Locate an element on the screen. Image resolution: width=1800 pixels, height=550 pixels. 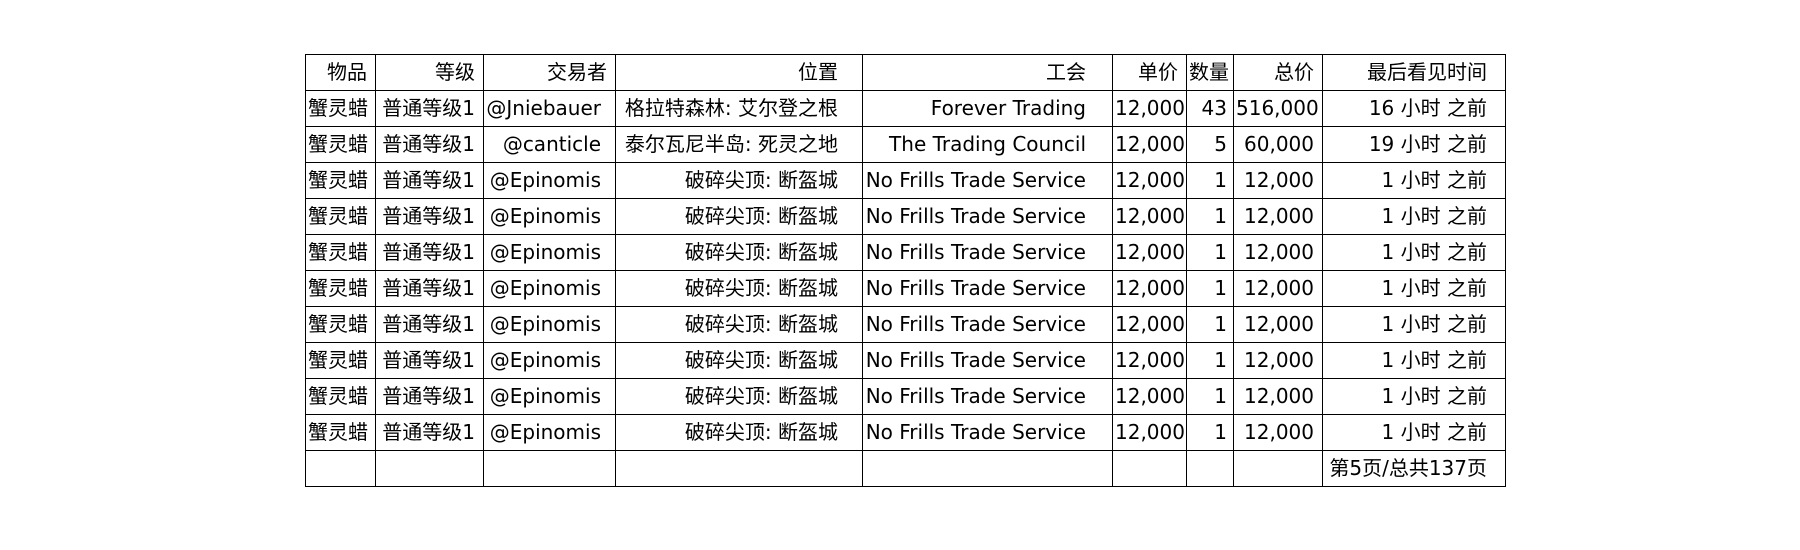
cell-location: 格拉特森林: 艾尔登之根 is located at coordinates (739, 108).